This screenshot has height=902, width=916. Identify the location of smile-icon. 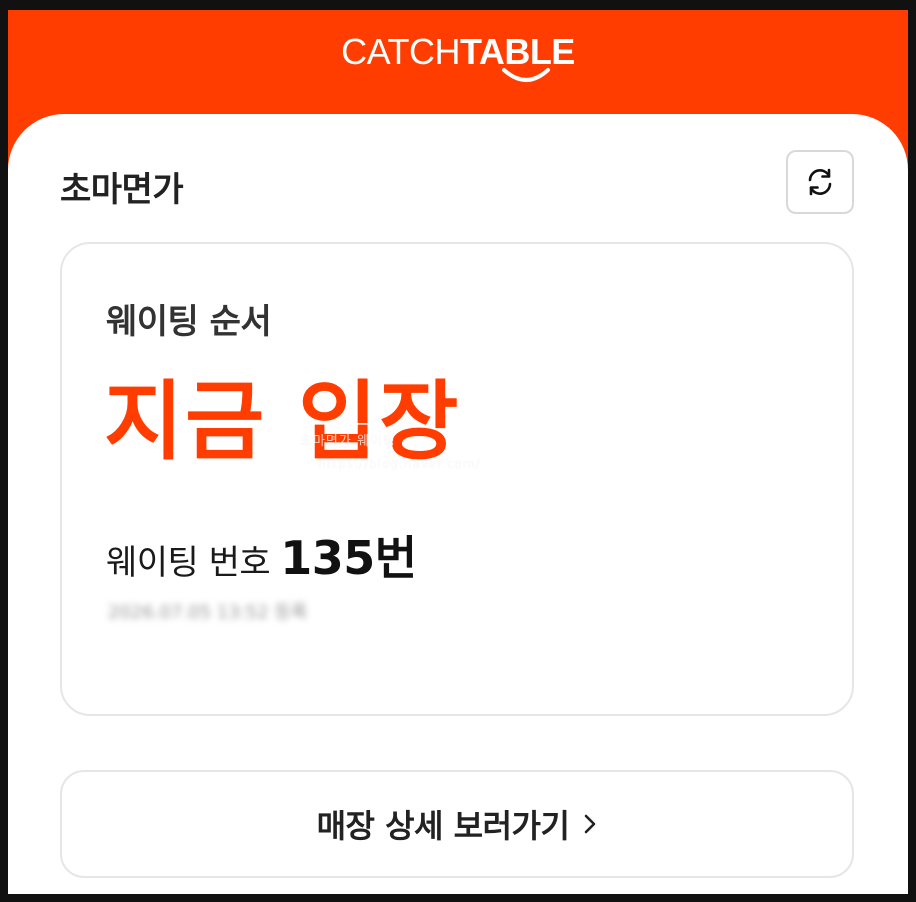
(526, 75).